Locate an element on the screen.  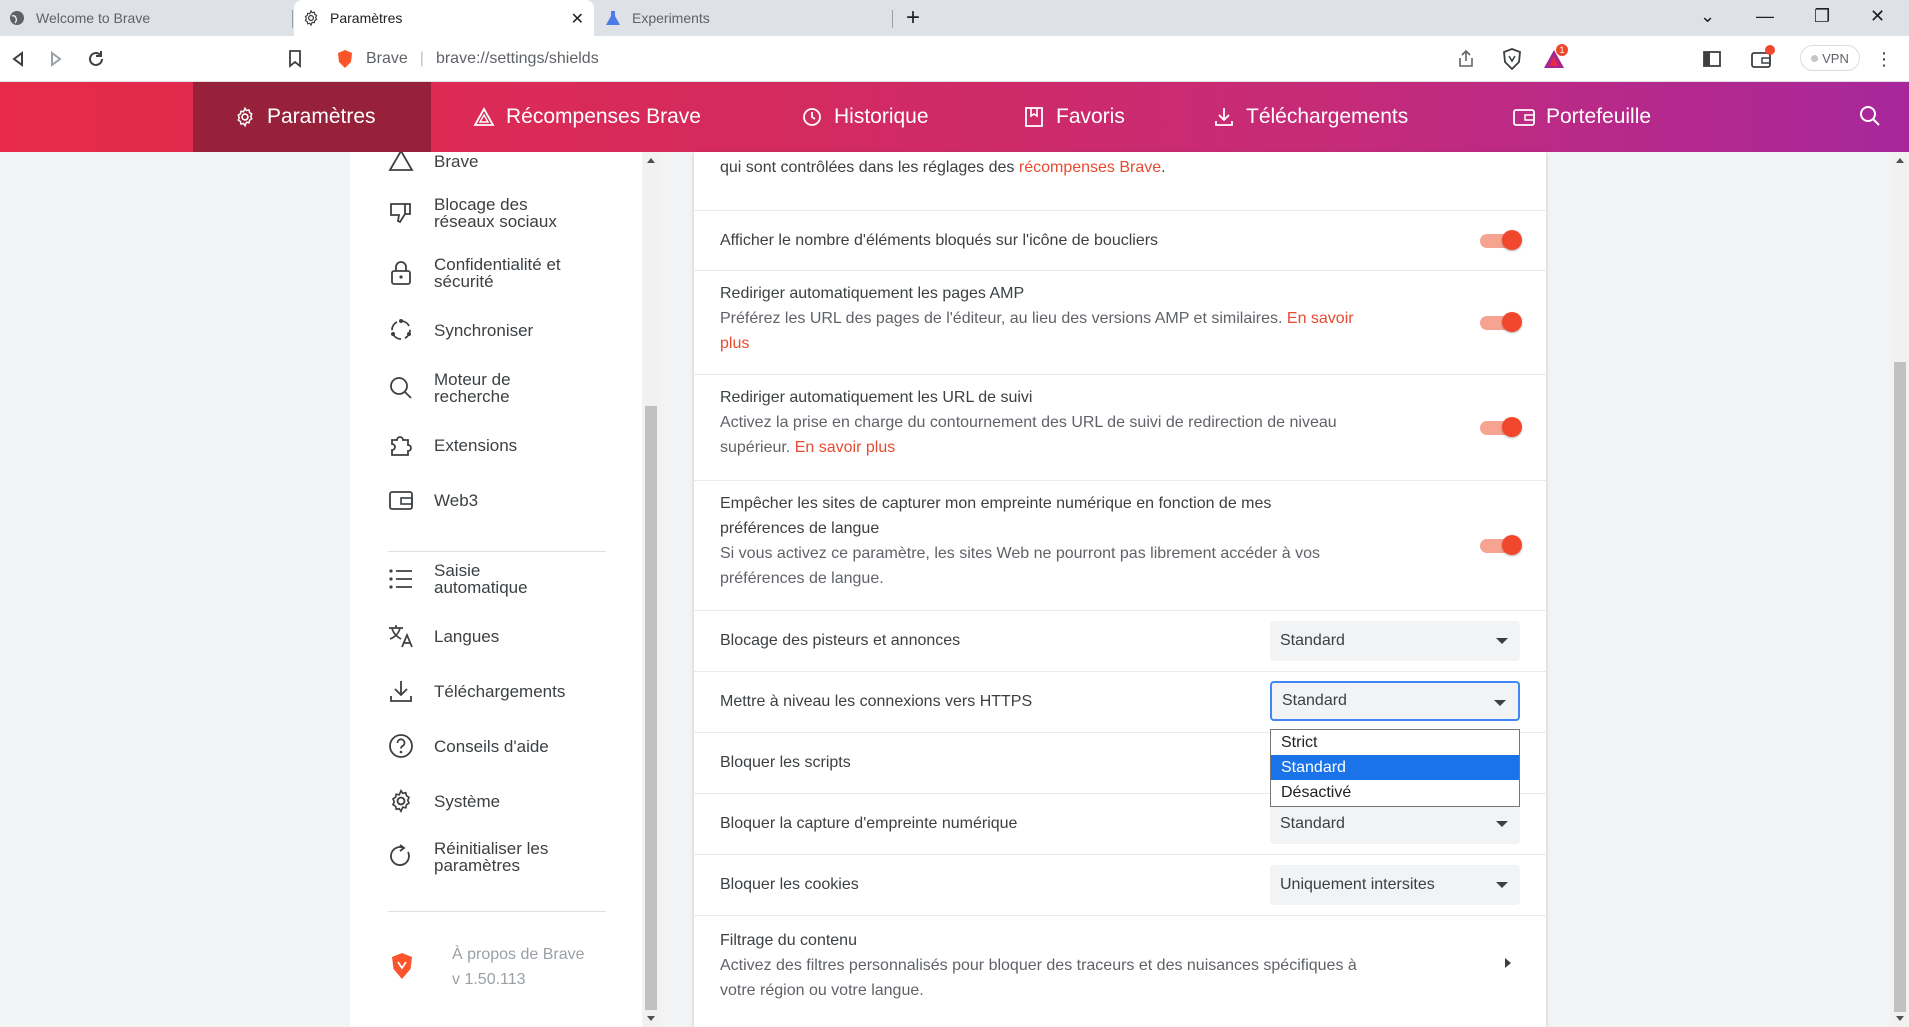
toggle-amp is located at coordinates (1501, 322).